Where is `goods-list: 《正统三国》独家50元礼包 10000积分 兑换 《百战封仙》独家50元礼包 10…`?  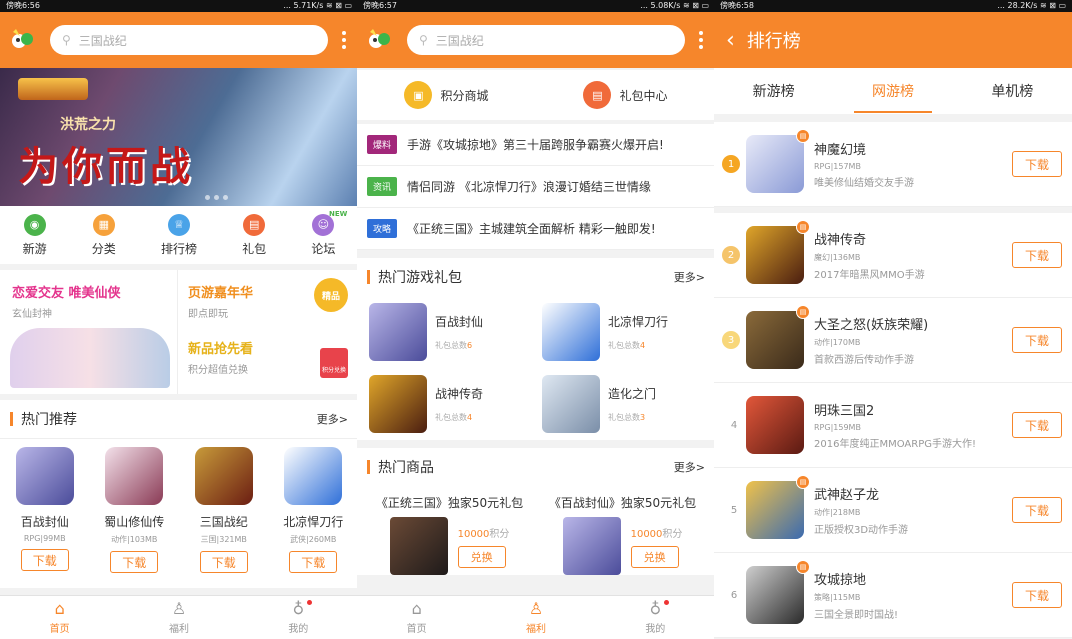
goods-list: 《正统三国》独家50元礼包 10000积分 兑换 《百战封仙》独家50元礼包 10… is located at coordinates (536, 530).